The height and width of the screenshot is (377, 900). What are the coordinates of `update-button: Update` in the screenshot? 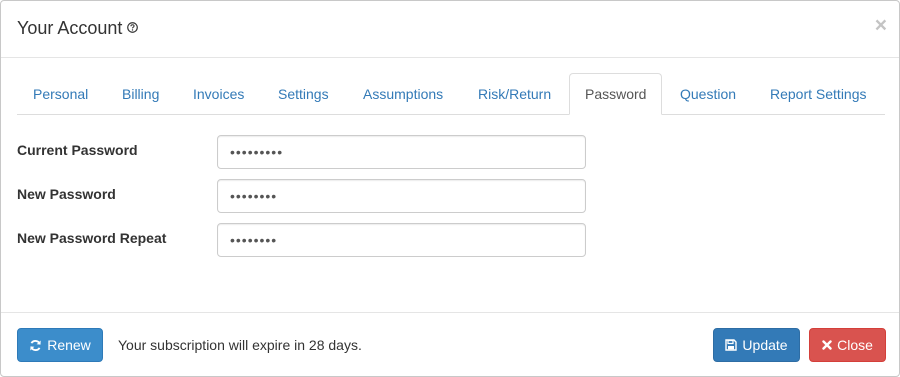 It's located at (756, 345).